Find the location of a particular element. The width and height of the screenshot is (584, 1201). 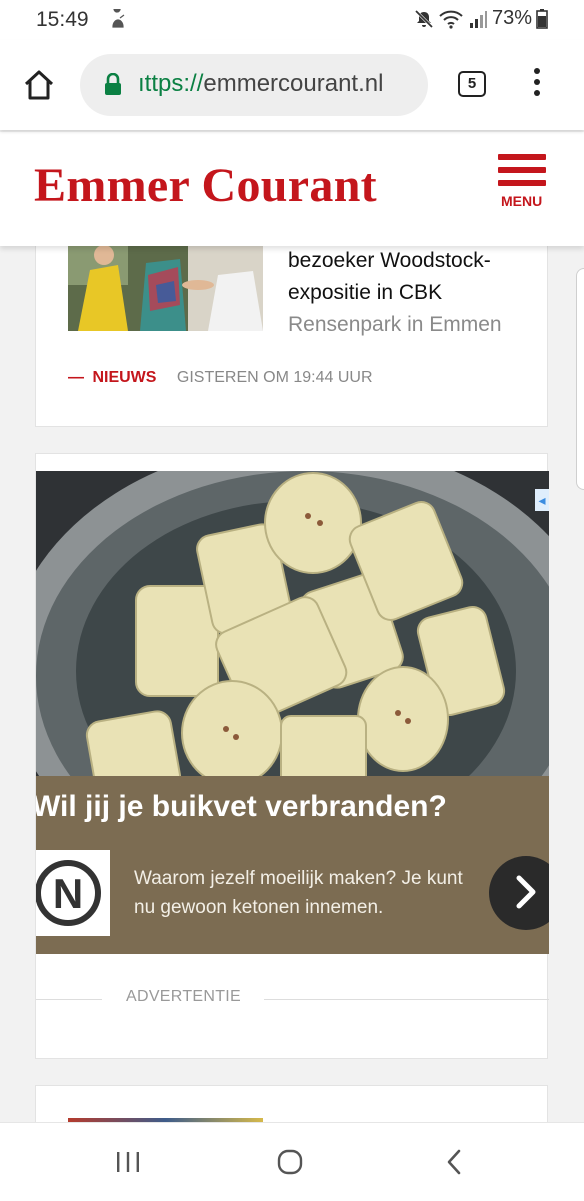

signal-icon is located at coordinates (478, 19).